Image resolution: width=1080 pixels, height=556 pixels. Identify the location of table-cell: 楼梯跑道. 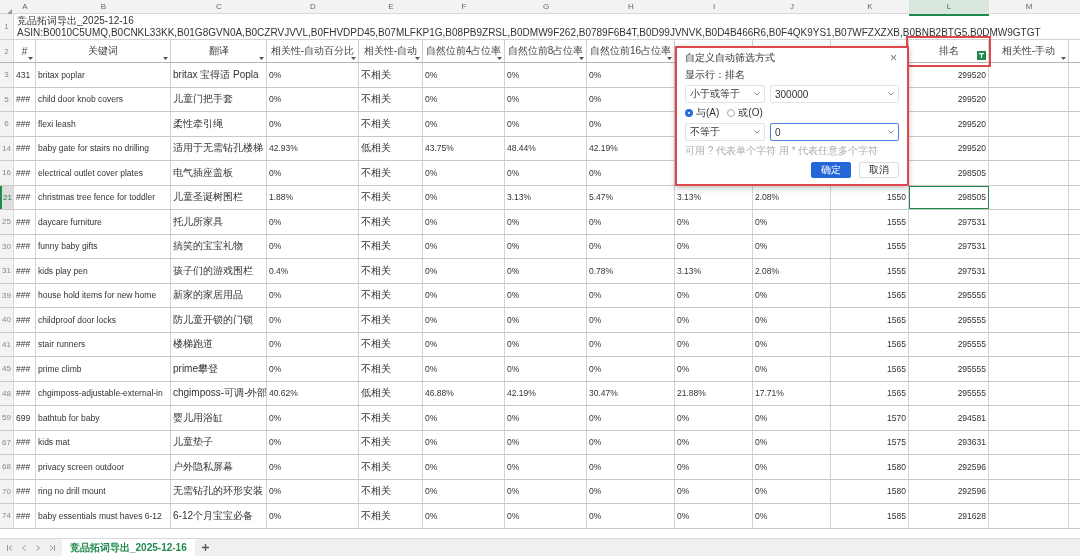
(193, 344).